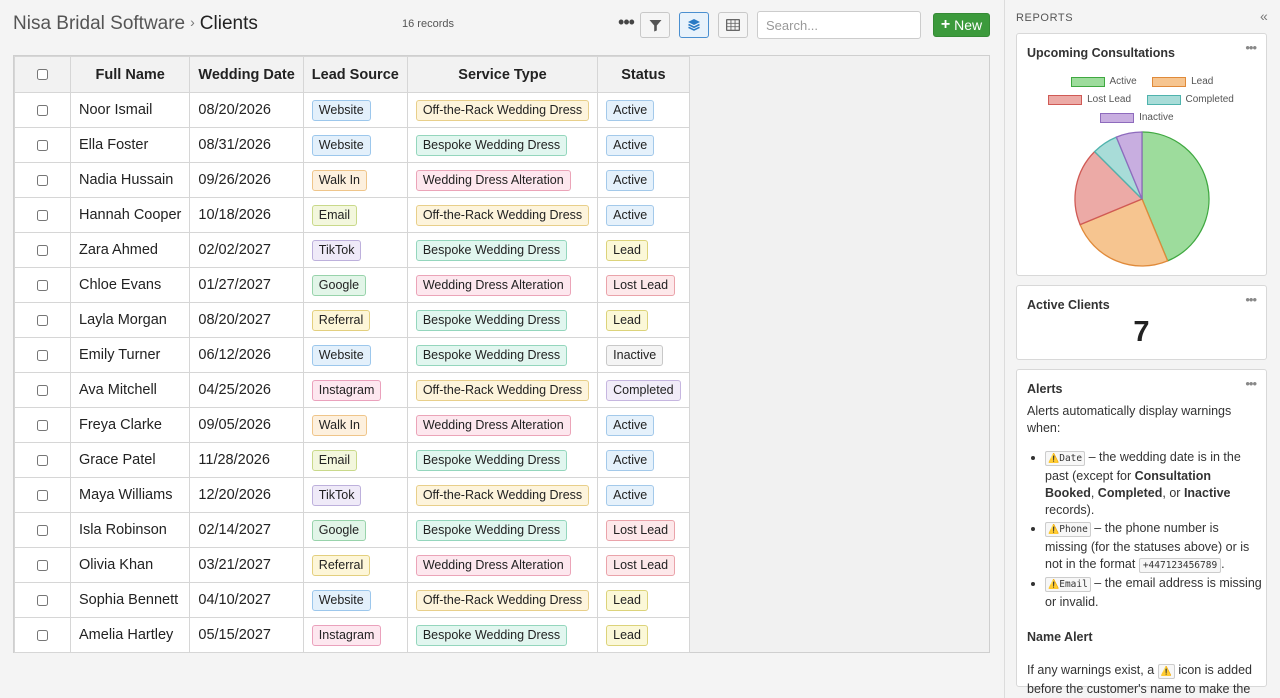 The width and height of the screenshot is (1280, 698). What do you see at coordinates (355, 74) in the screenshot?
I see `column-header-lead-source: Lead Source` at bounding box center [355, 74].